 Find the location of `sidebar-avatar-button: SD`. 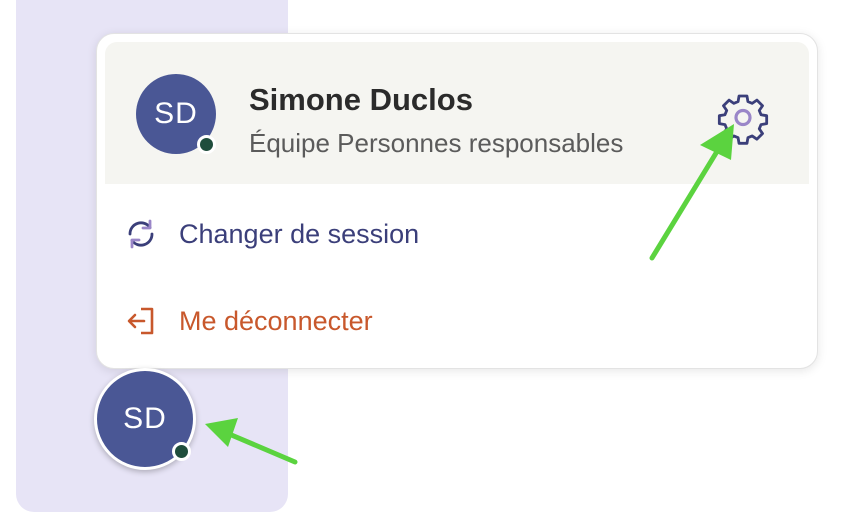

sidebar-avatar-button: SD is located at coordinates (145, 419).